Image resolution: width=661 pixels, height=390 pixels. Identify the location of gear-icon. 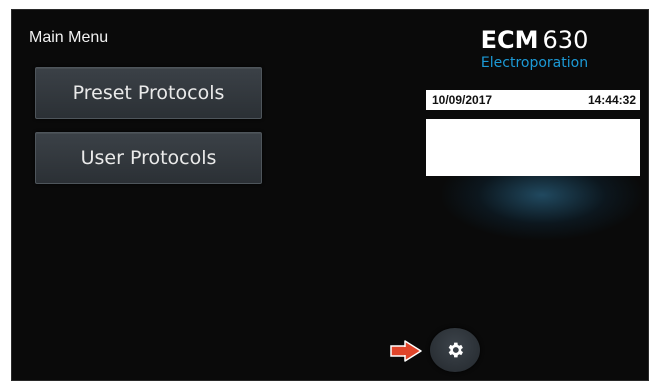
(455, 350).